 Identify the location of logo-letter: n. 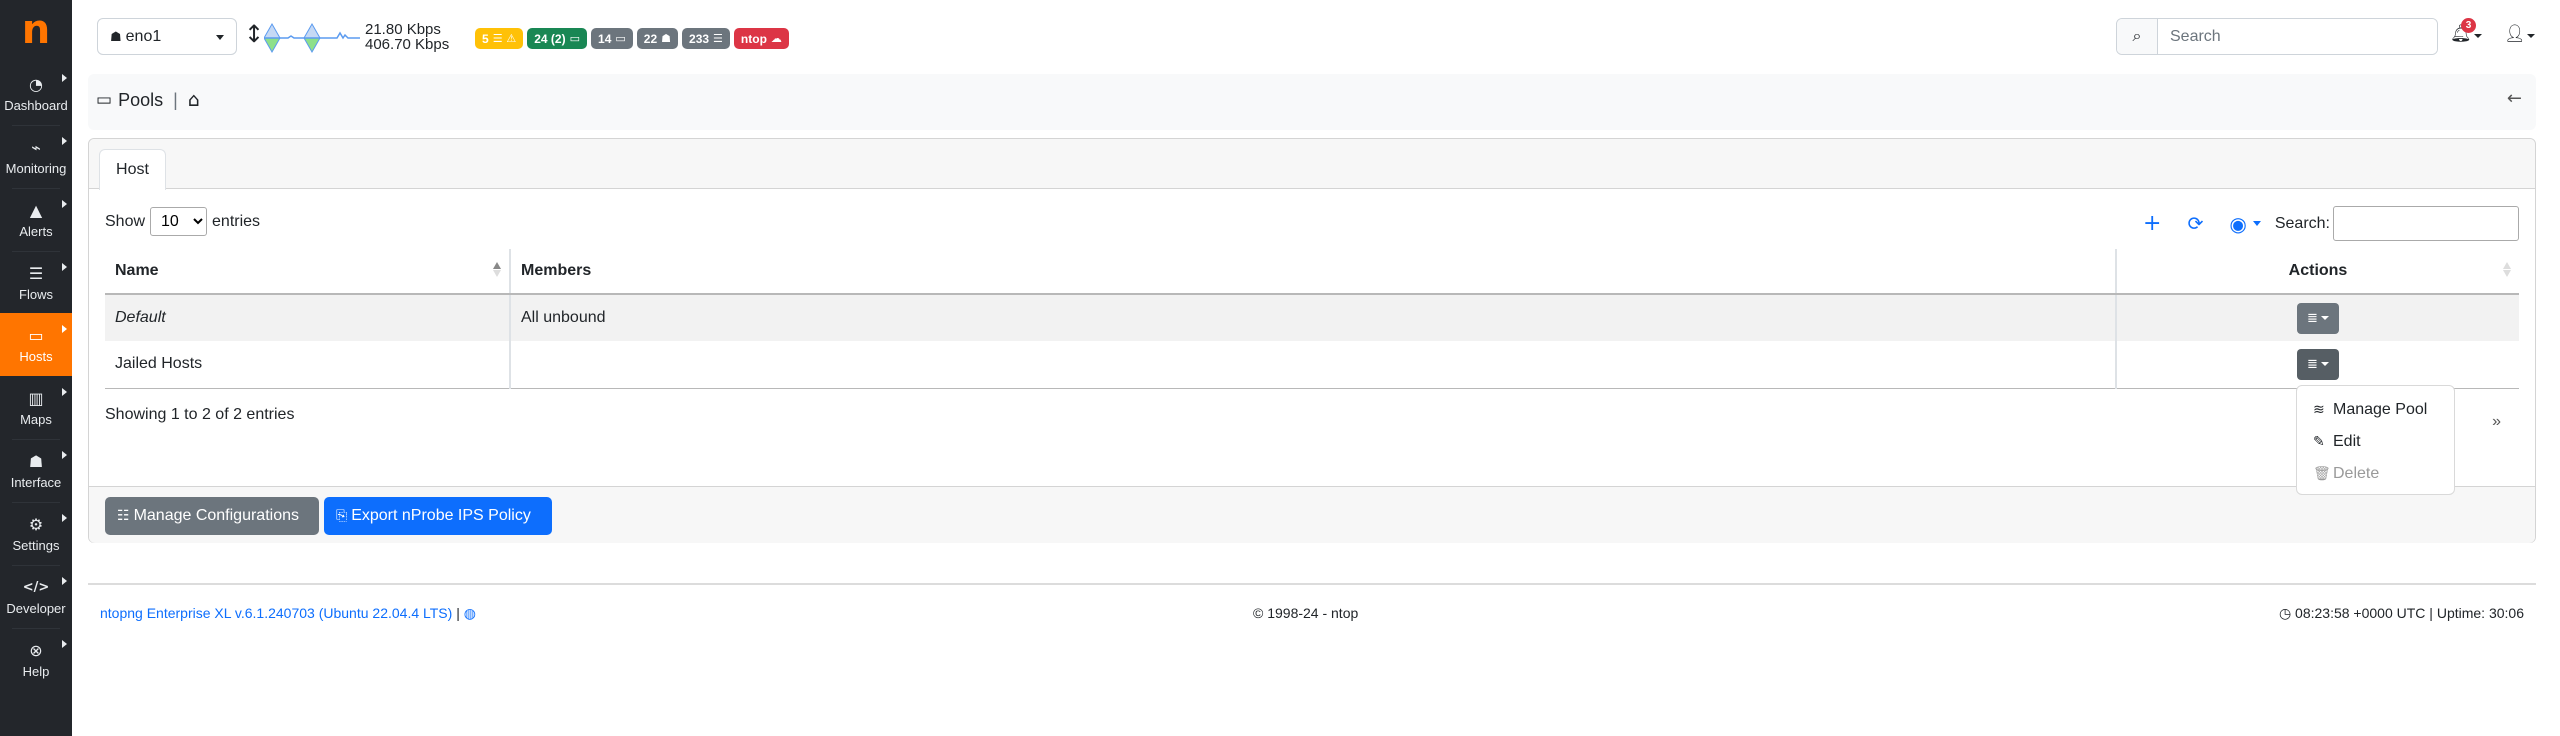
(36, 30).